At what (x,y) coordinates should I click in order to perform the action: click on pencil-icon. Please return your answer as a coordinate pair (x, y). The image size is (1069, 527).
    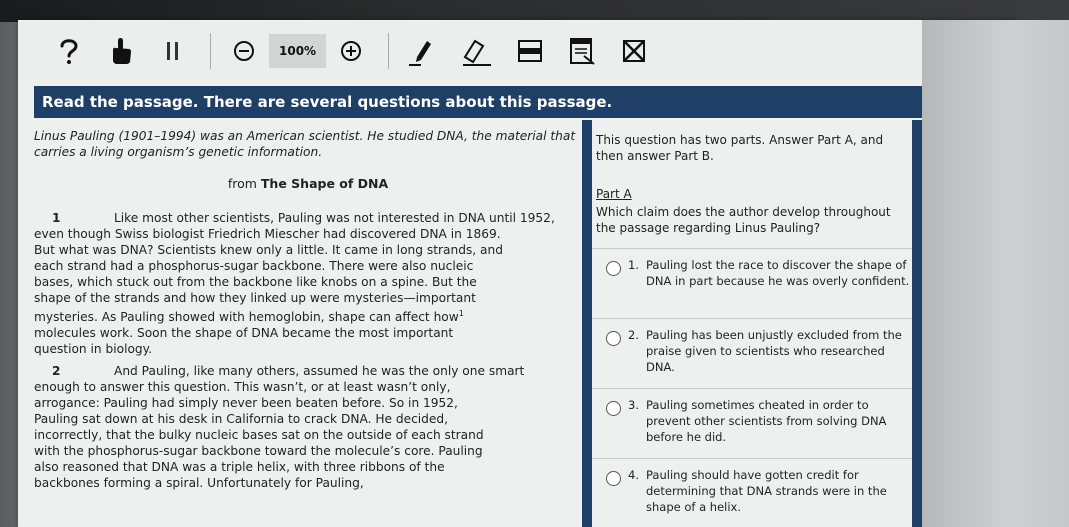
    Looking at the image, I should click on (422, 51).